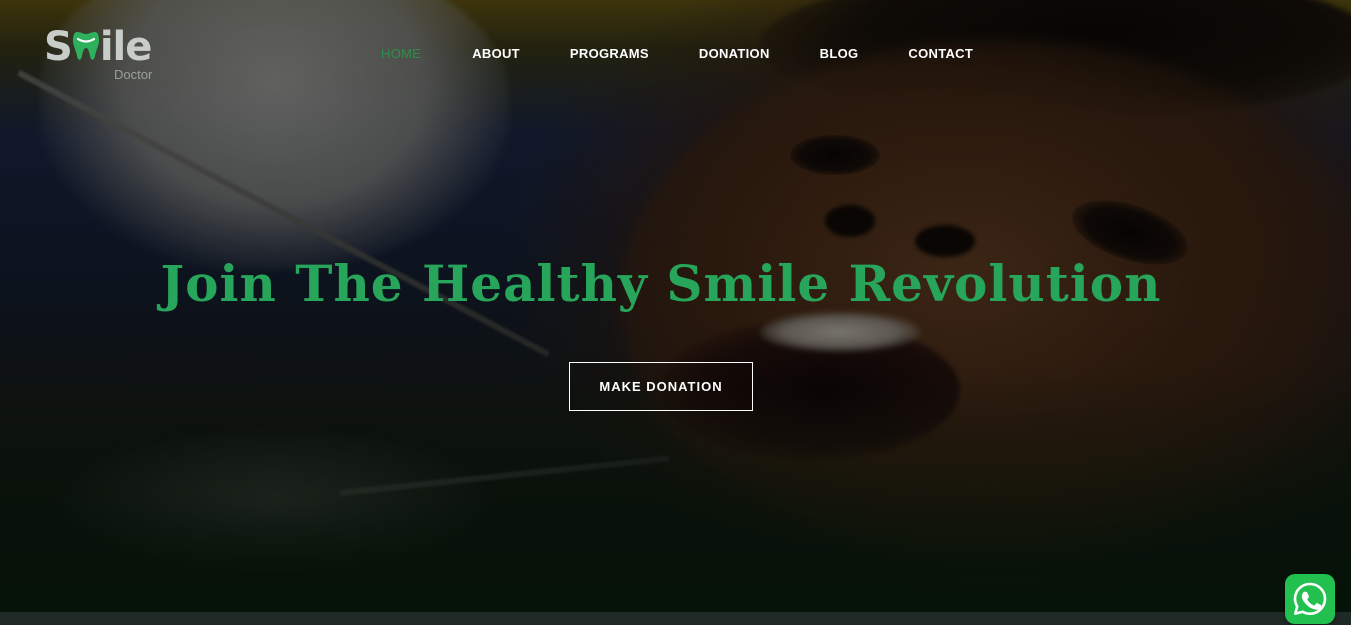  I want to click on nav-item-about: ABOUT, so click(496, 53).